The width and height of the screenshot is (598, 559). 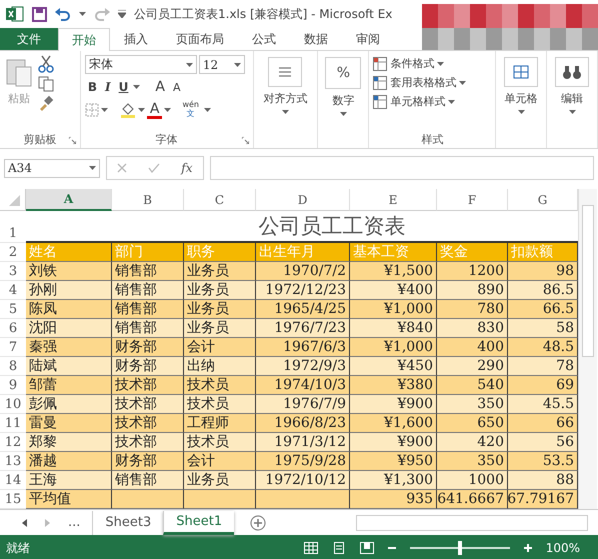 I want to click on style-menu-button: 套用表格格式, so click(x=432, y=82).